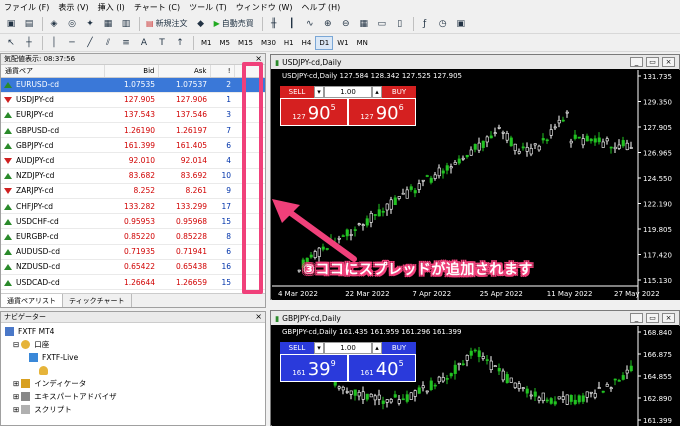 The image size is (680, 426). What do you see at coordinates (135, 396) in the screenshot?
I see `nav-item-experts: ⊞ エキスパートアドバイザ` at bounding box center [135, 396].